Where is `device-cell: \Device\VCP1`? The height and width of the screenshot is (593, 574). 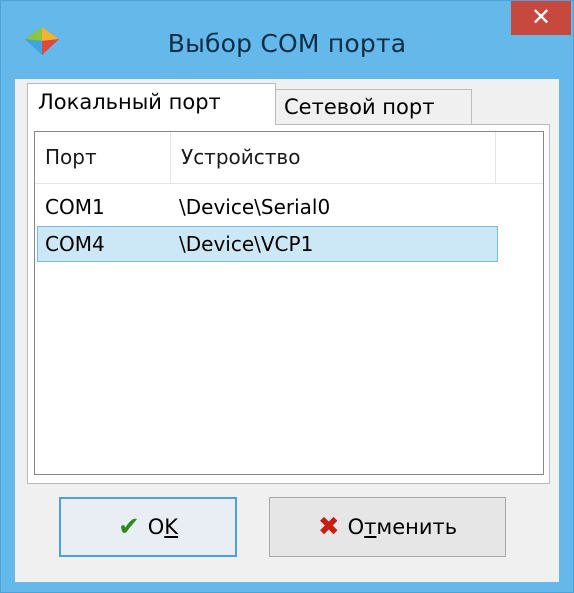
device-cell: \Device\VCP1 is located at coordinates (246, 244).